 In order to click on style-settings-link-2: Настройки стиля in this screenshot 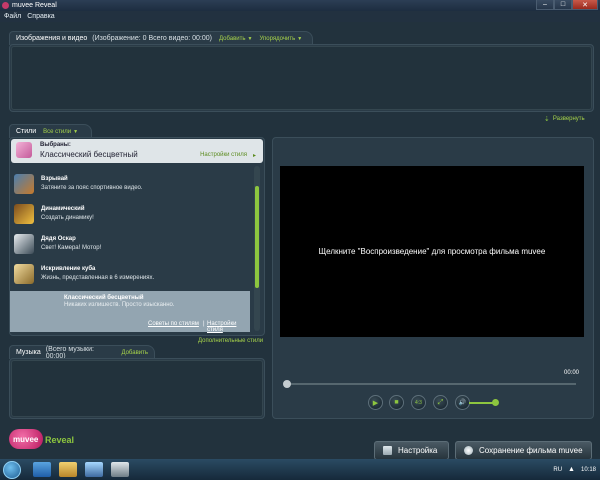, I will do `click(228, 327)`.